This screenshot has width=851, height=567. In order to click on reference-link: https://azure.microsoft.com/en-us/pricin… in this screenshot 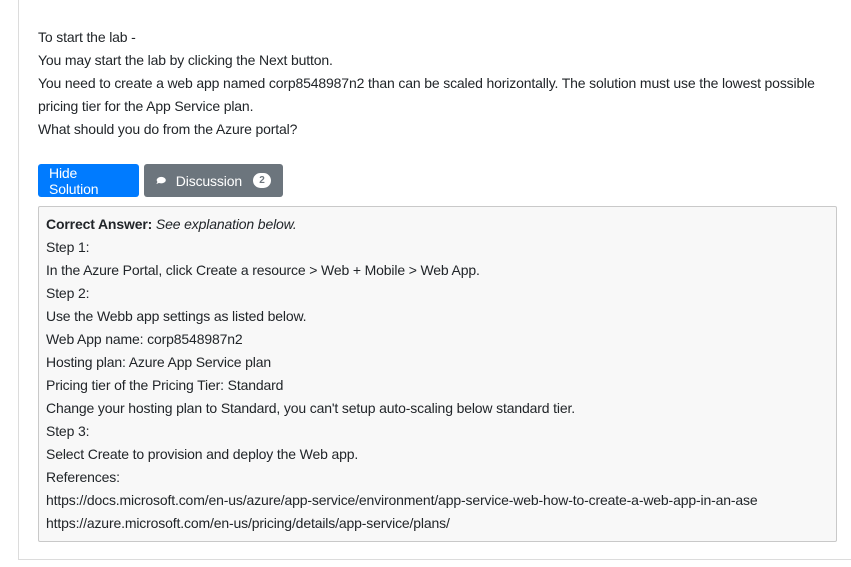, I will do `click(437, 523)`.